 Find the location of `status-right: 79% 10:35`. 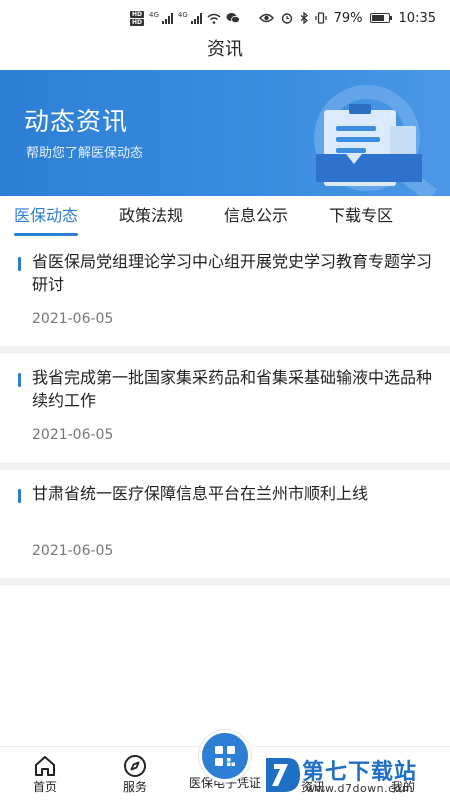

status-right: 79% 10:35 is located at coordinates (347, 18).